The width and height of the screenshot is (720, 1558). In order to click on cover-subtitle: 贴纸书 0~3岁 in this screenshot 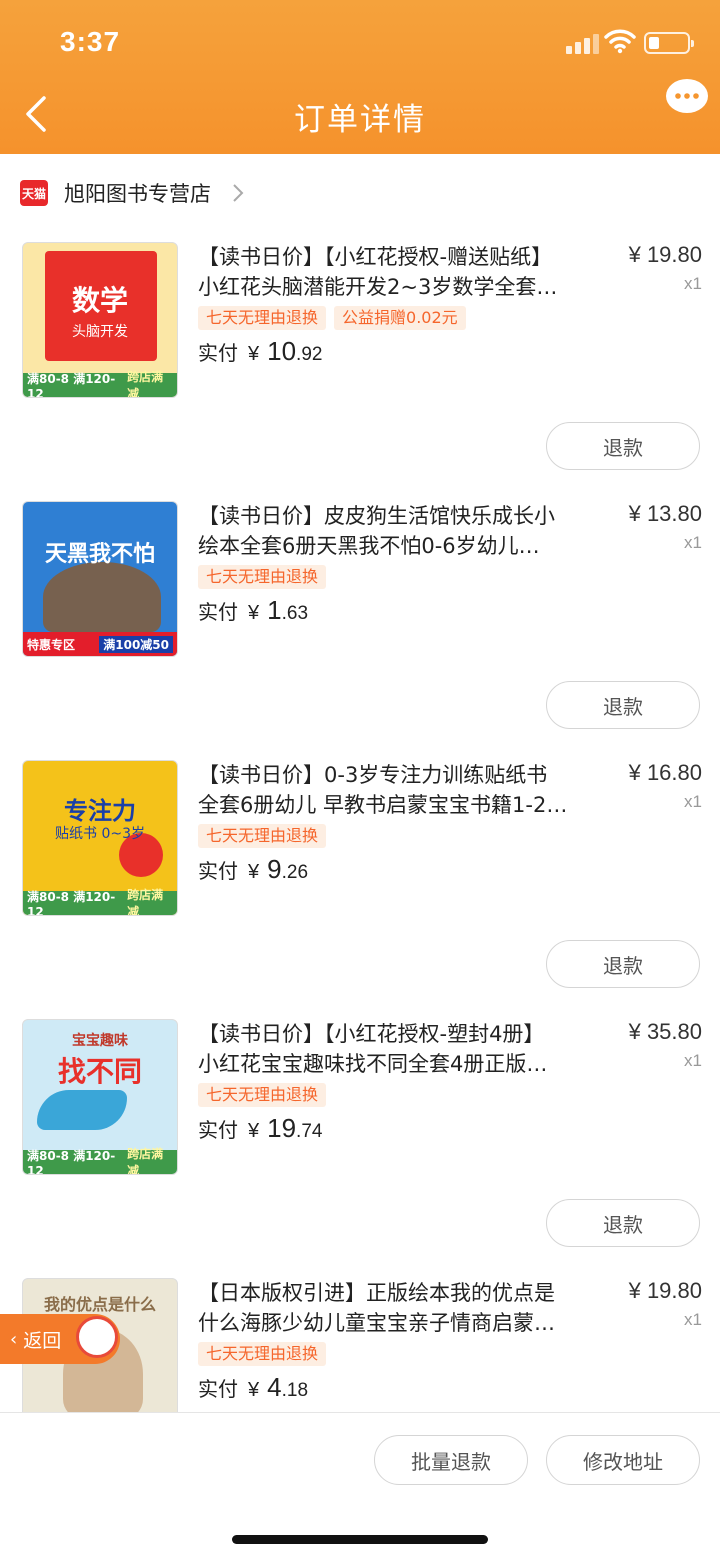, I will do `click(100, 834)`.